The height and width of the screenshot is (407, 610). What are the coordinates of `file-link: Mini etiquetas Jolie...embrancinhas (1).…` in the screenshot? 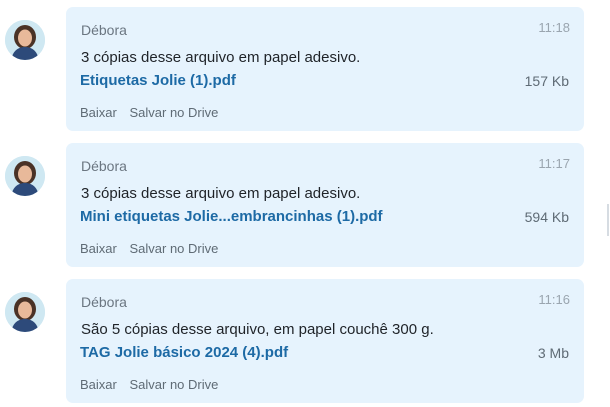 It's located at (231, 216).